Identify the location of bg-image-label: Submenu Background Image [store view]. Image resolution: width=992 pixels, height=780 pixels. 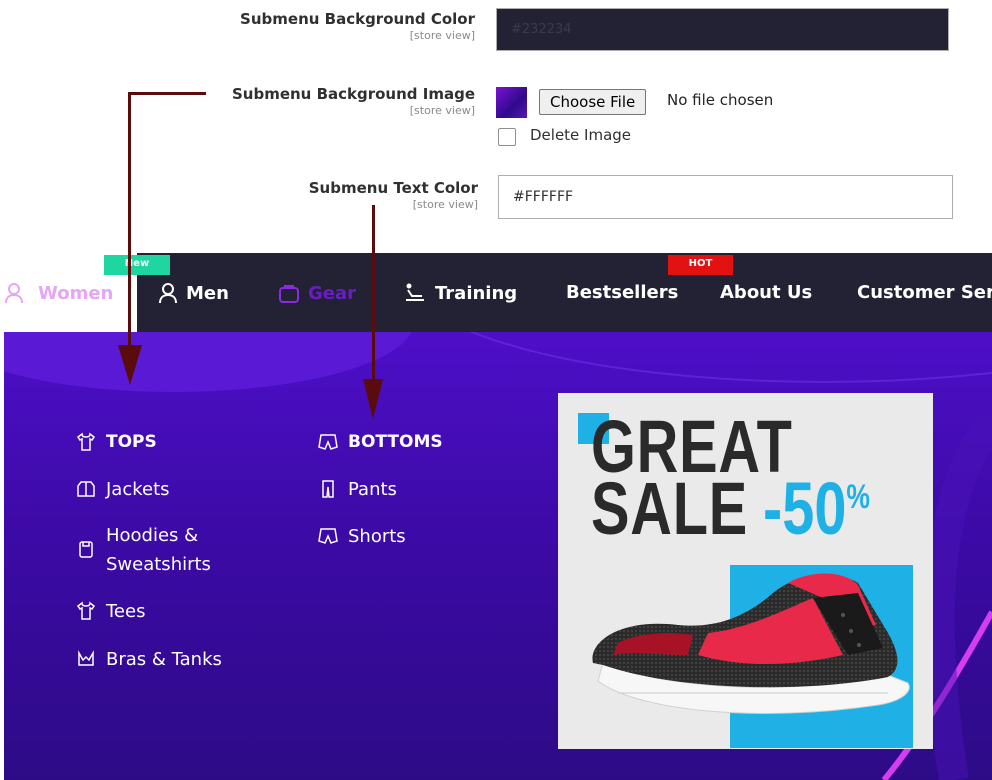
(353, 101).